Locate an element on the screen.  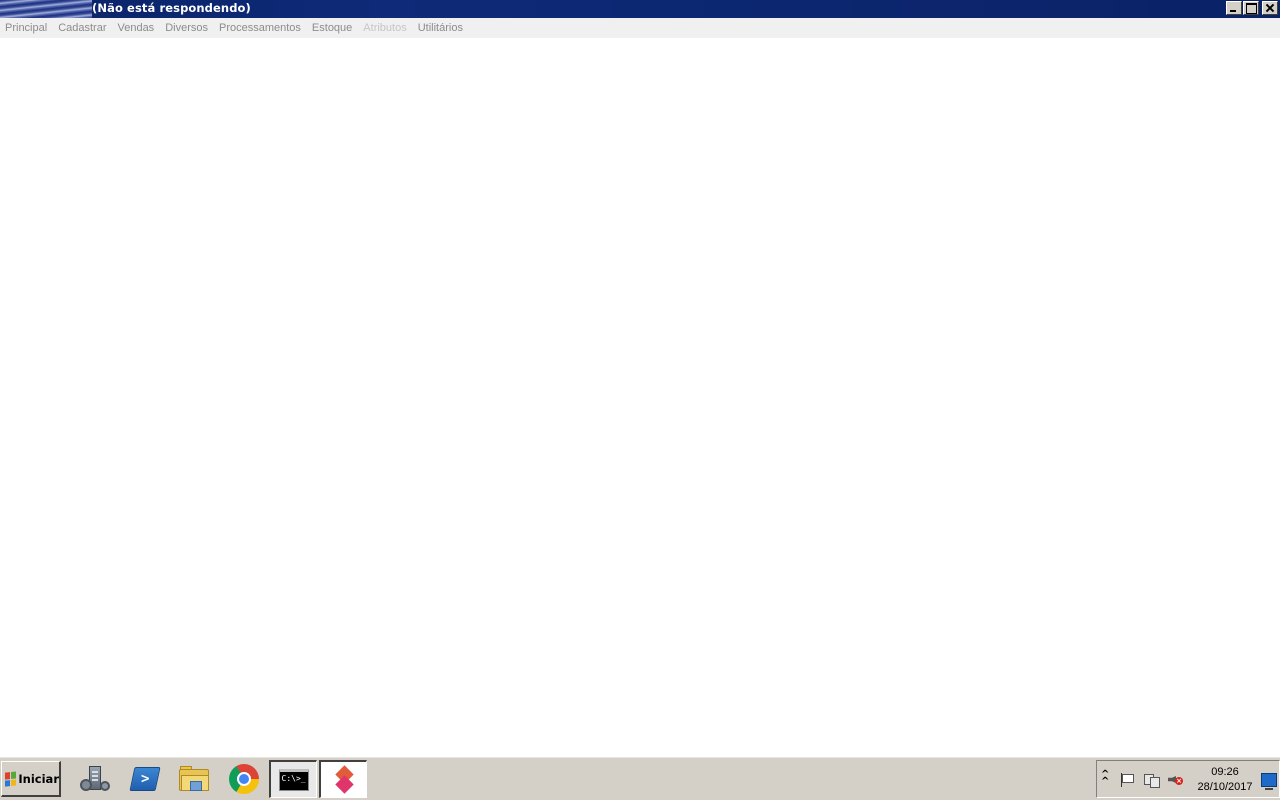
start-label: Iniciar is located at coordinates (38, 778).